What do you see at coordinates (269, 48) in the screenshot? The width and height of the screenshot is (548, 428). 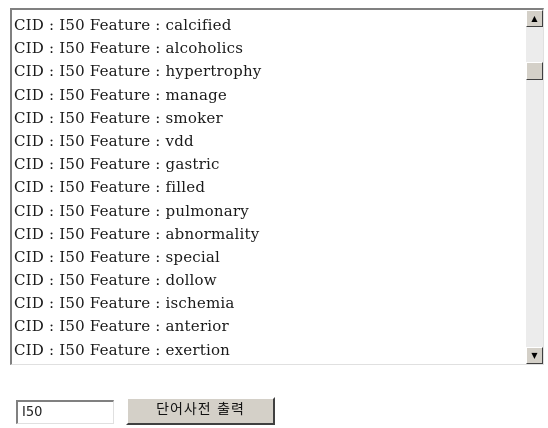 I see `list-item: CID : I50 Feature : alcoholics` at bounding box center [269, 48].